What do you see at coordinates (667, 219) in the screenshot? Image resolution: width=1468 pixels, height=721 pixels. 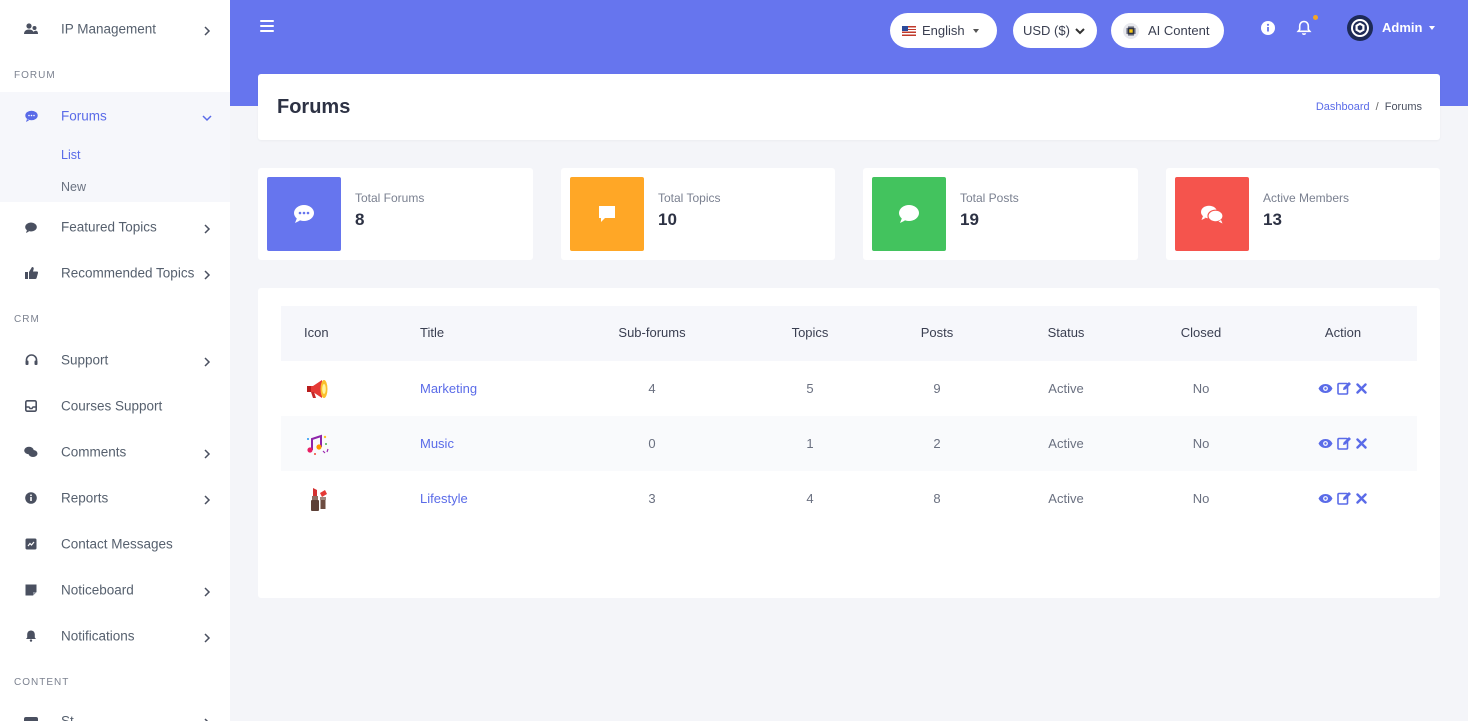 I see `stat-value: 10` at bounding box center [667, 219].